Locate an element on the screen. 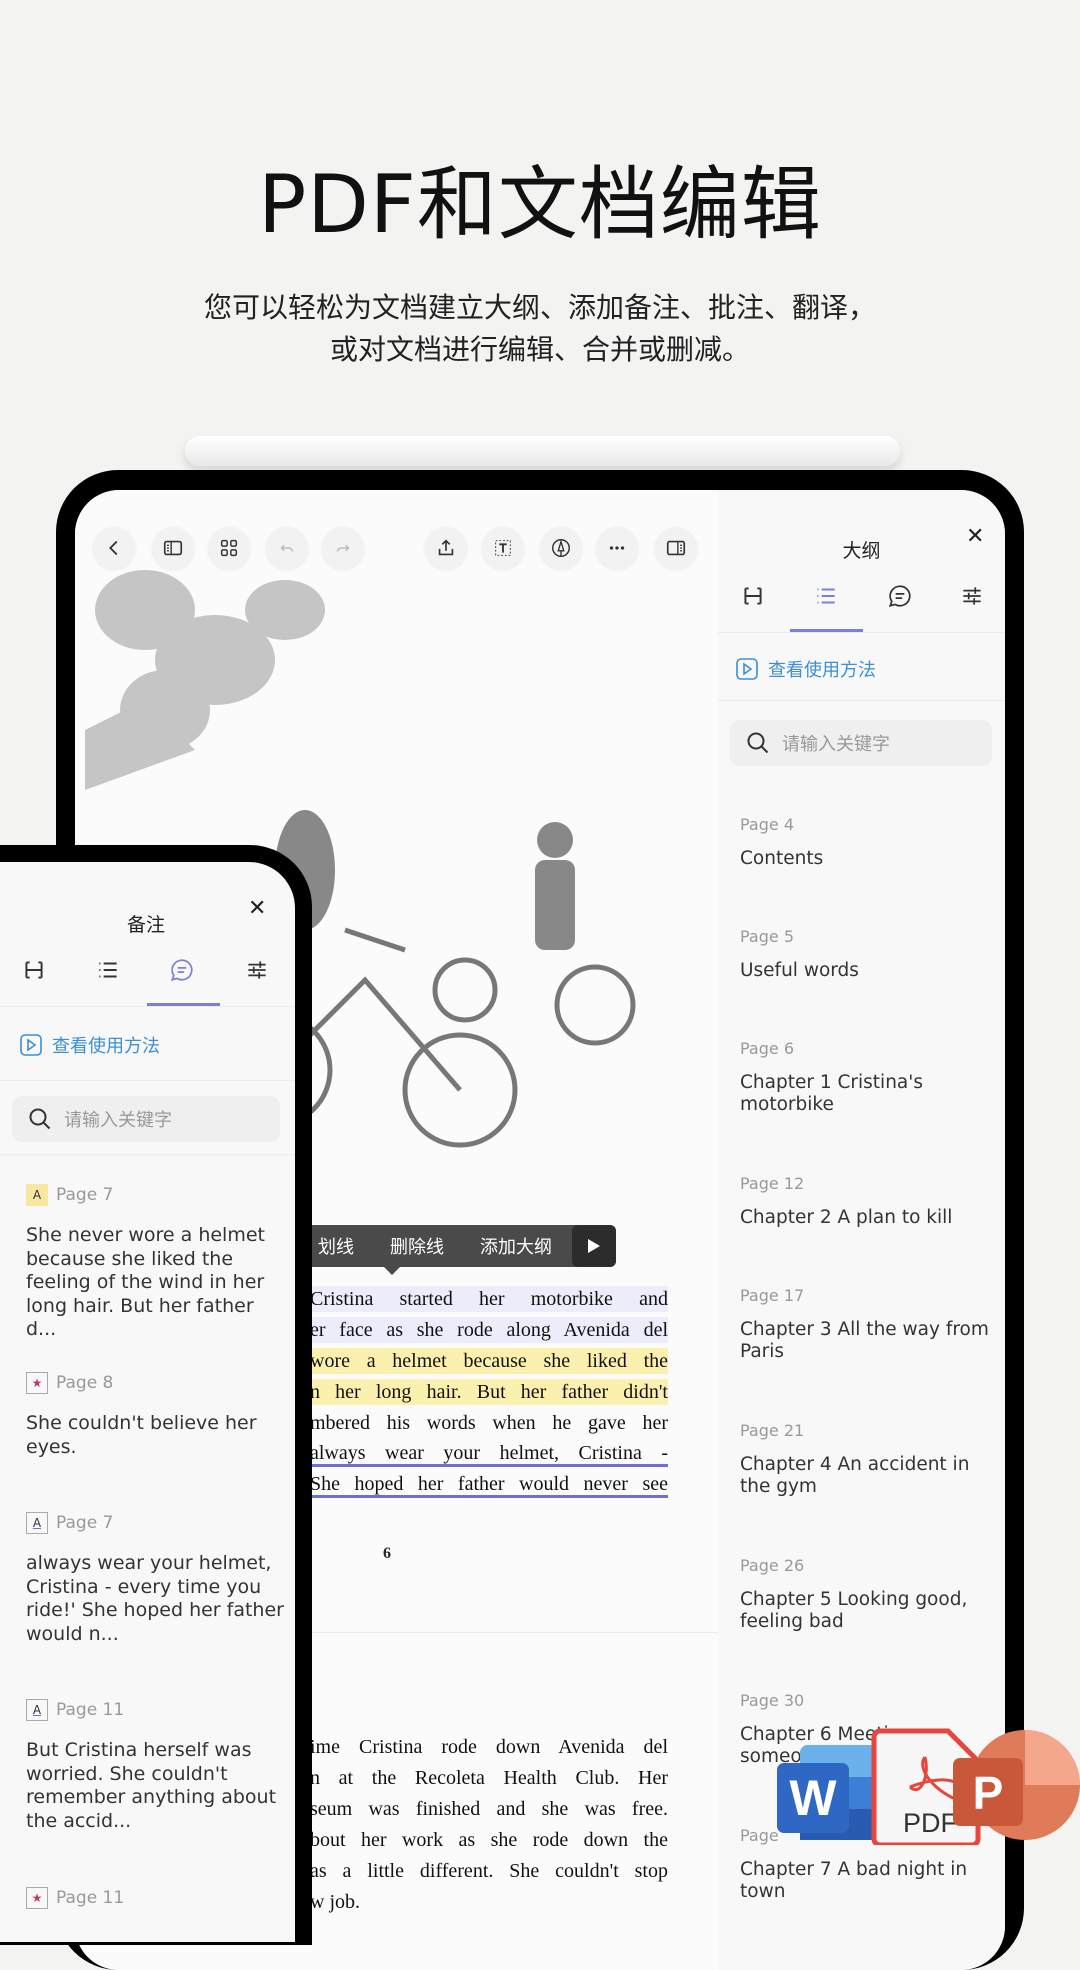 This screenshot has height=1970, width=1080. outline-sidebar-button is located at coordinates (676, 548).